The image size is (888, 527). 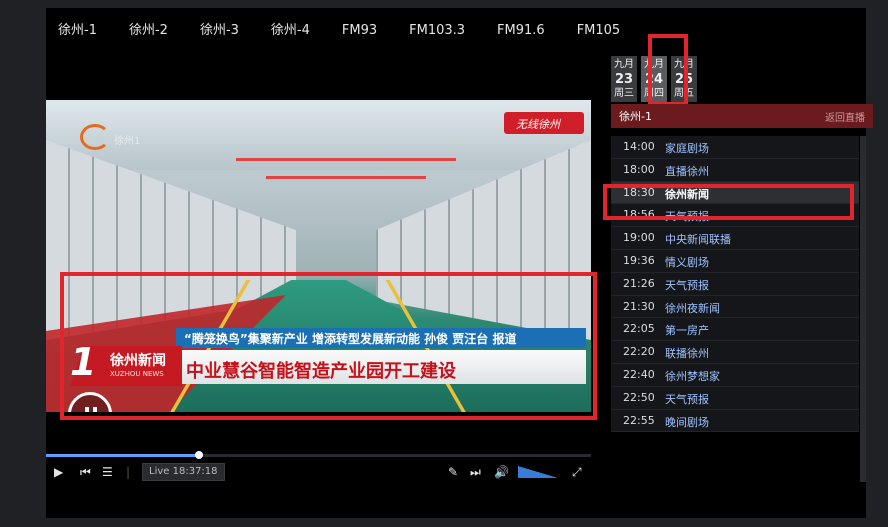 What do you see at coordinates (639, 238) in the screenshot?
I see `schedule-time: 19:00` at bounding box center [639, 238].